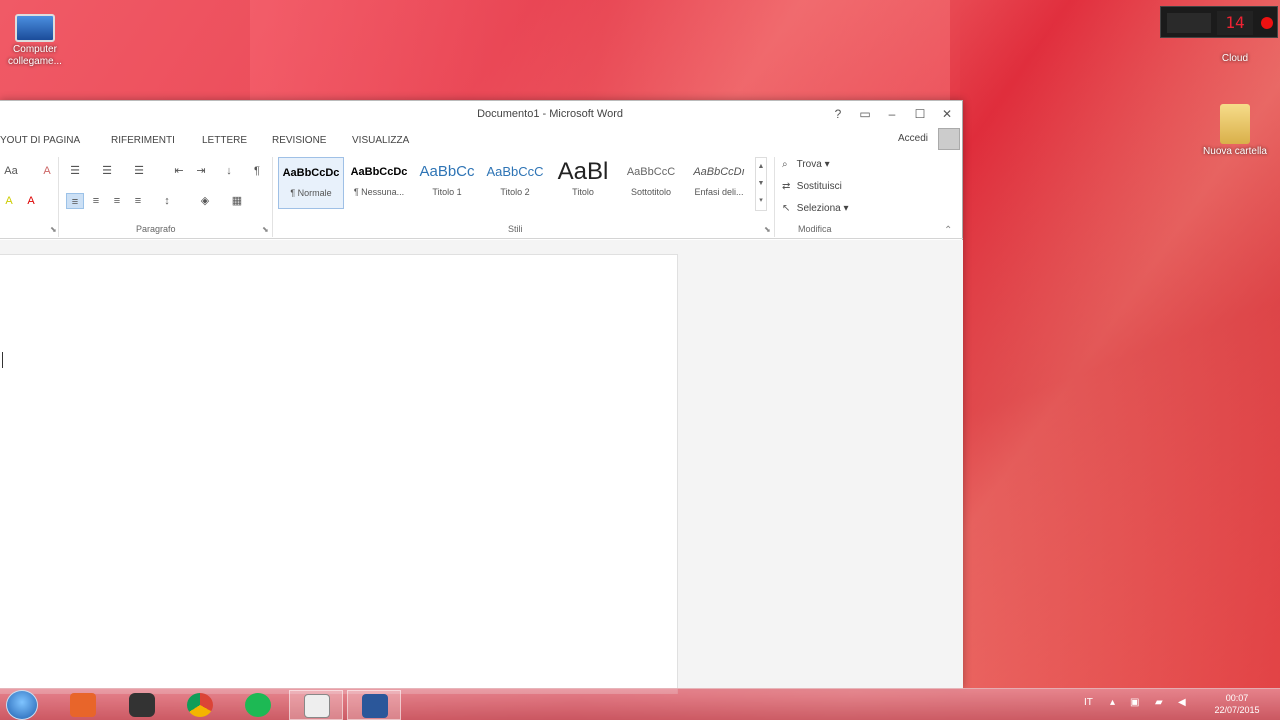 This screenshot has width=1280, height=720. Describe the element at coordinates (1235, 50) in the screenshot. I see `desktop-icon-cloud: Cloud` at that location.